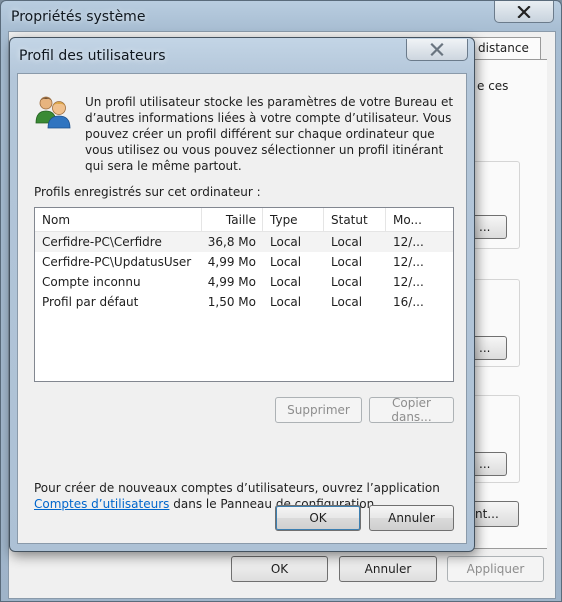  I want to click on column-header-type: Type, so click(293, 220).